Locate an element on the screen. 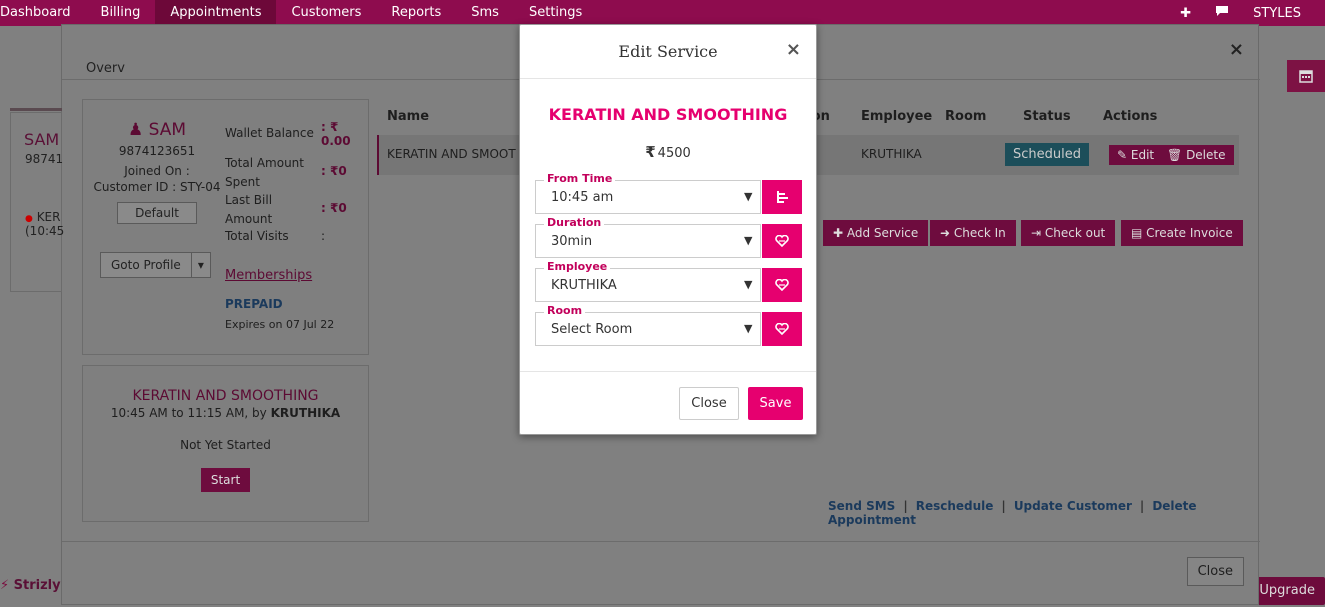 Image resolution: width=1325 pixels, height=607 pixels. service-status-text: Not Yet Started is located at coordinates (225, 445).